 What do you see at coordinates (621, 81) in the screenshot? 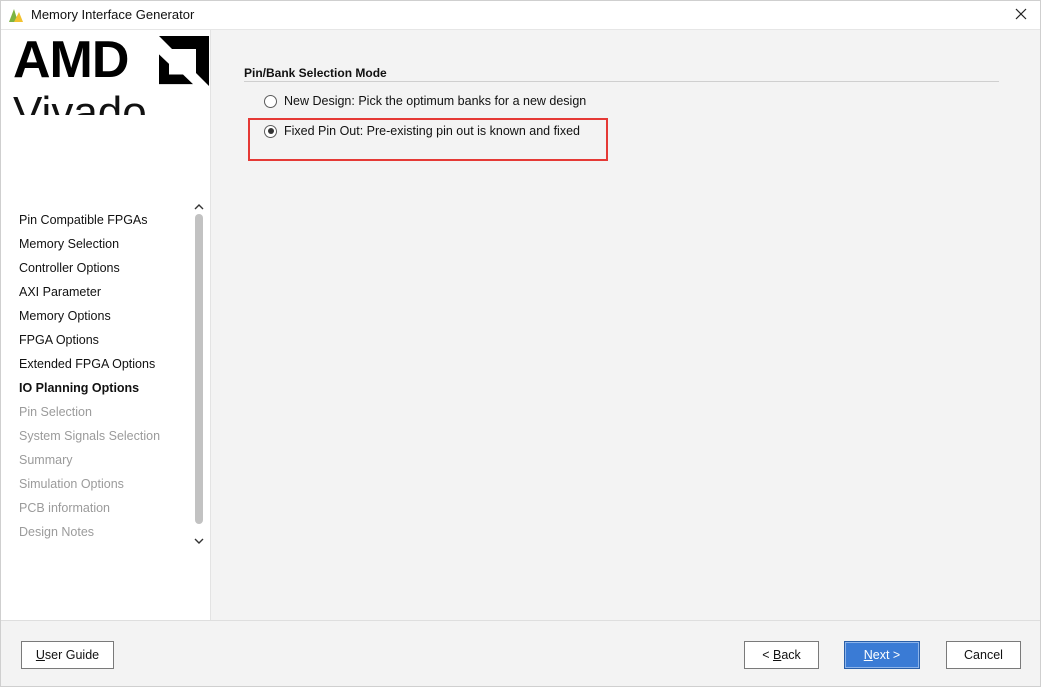
I see `section-divider` at bounding box center [621, 81].